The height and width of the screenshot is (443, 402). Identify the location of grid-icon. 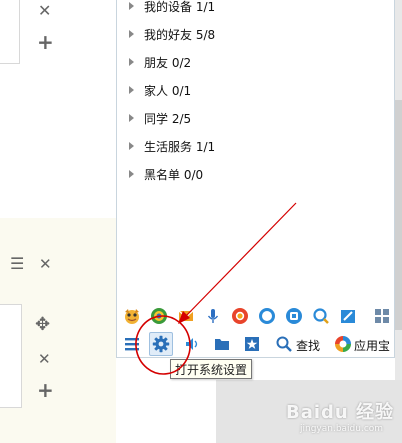
(382, 316).